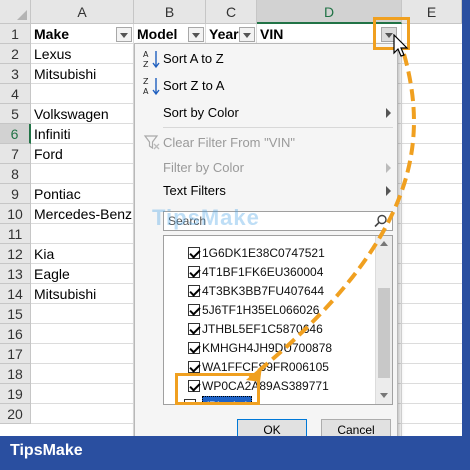 The image size is (470, 470). I want to click on mouse-cursor-icon, so click(401, 45).